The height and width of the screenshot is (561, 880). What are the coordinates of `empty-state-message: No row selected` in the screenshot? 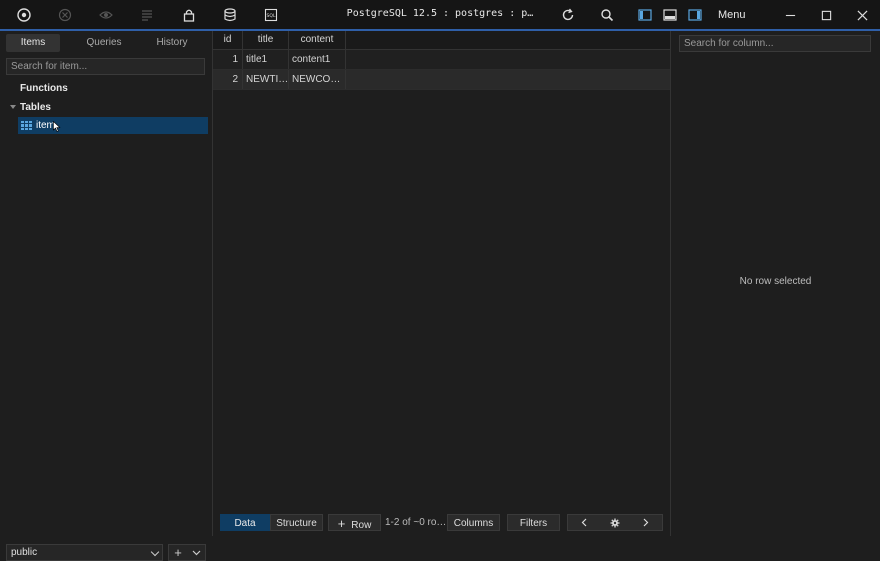 It's located at (775, 281).